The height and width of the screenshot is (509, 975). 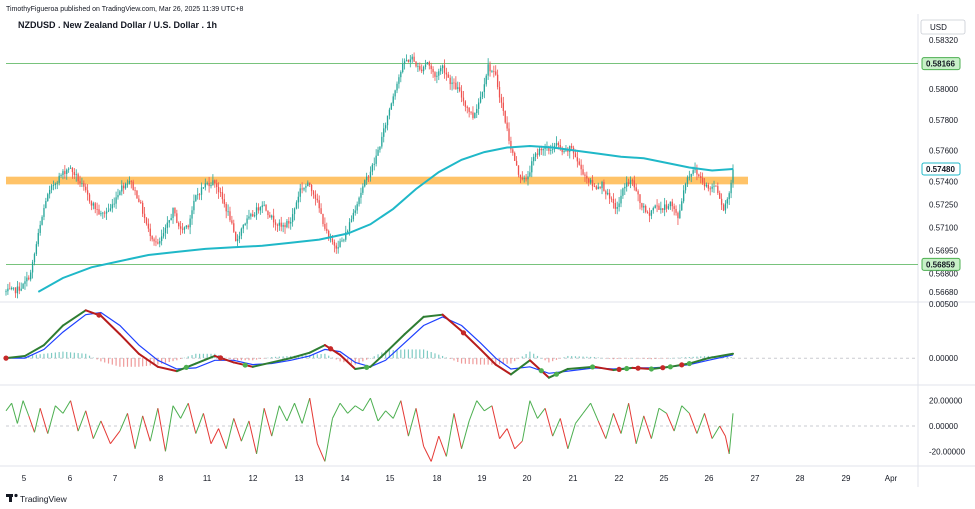 What do you see at coordinates (943, 181) in the screenshot?
I see `price-tick-label: 0.57400` at bounding box center [943, 181].